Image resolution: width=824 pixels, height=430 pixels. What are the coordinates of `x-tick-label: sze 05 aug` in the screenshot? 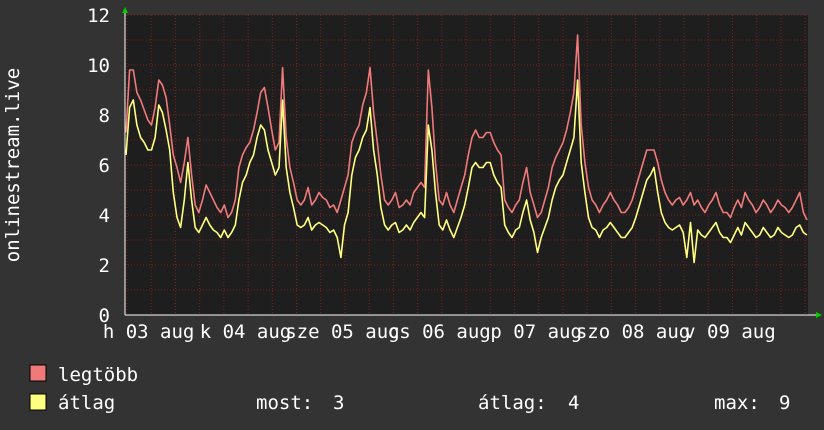 It's located at (342, 332).